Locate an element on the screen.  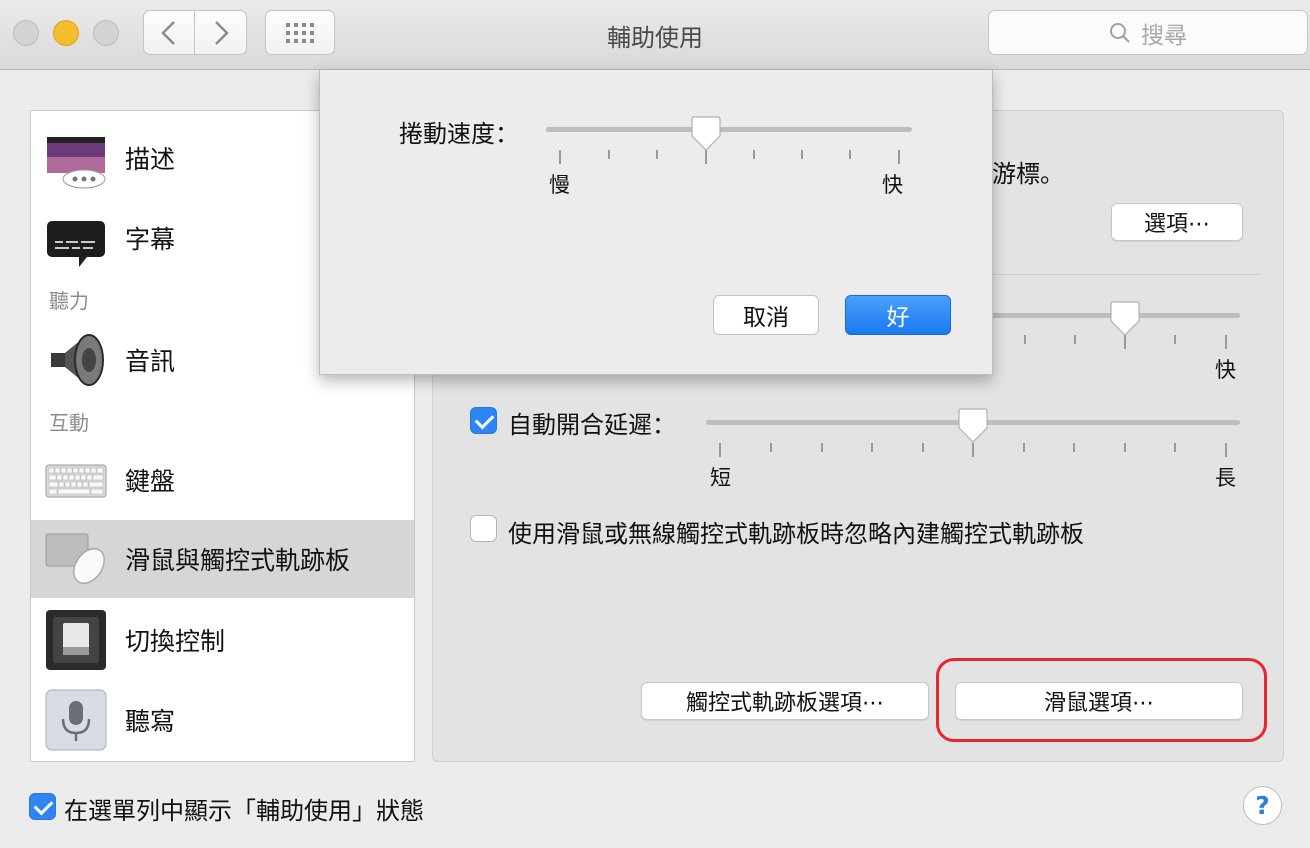
sidebar-item-dictation: 聽寫 is located at coordinates (222, 720).